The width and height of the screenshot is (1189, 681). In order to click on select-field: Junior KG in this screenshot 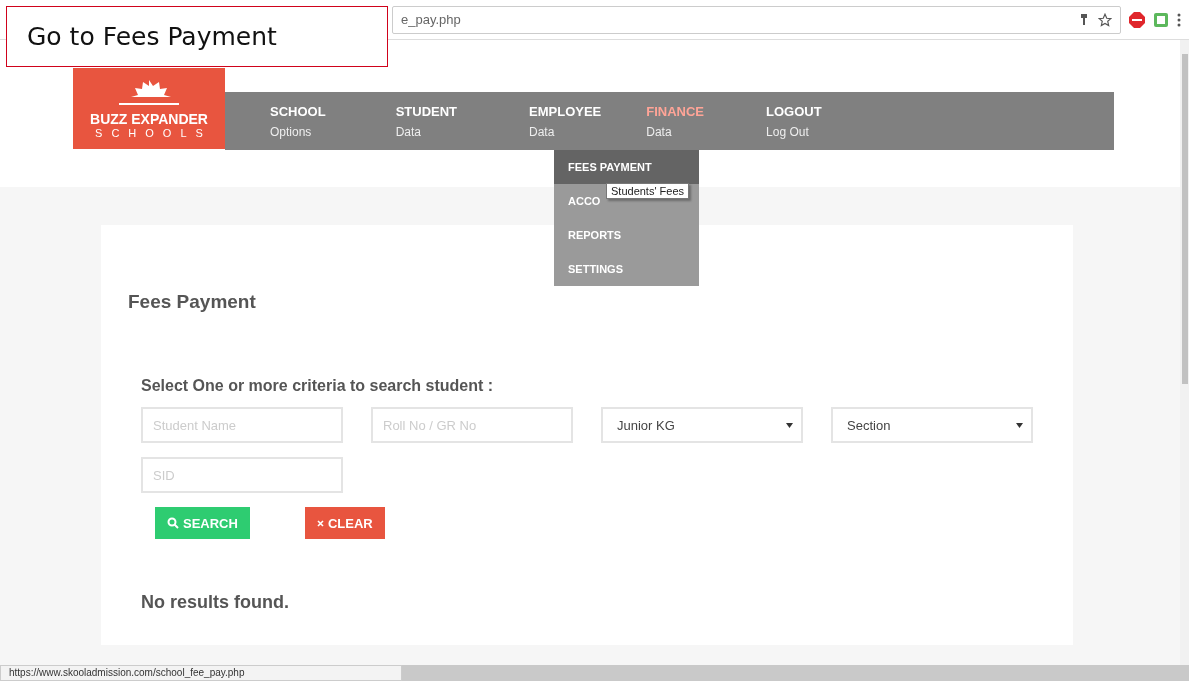, I will do `click(702, 425)`.